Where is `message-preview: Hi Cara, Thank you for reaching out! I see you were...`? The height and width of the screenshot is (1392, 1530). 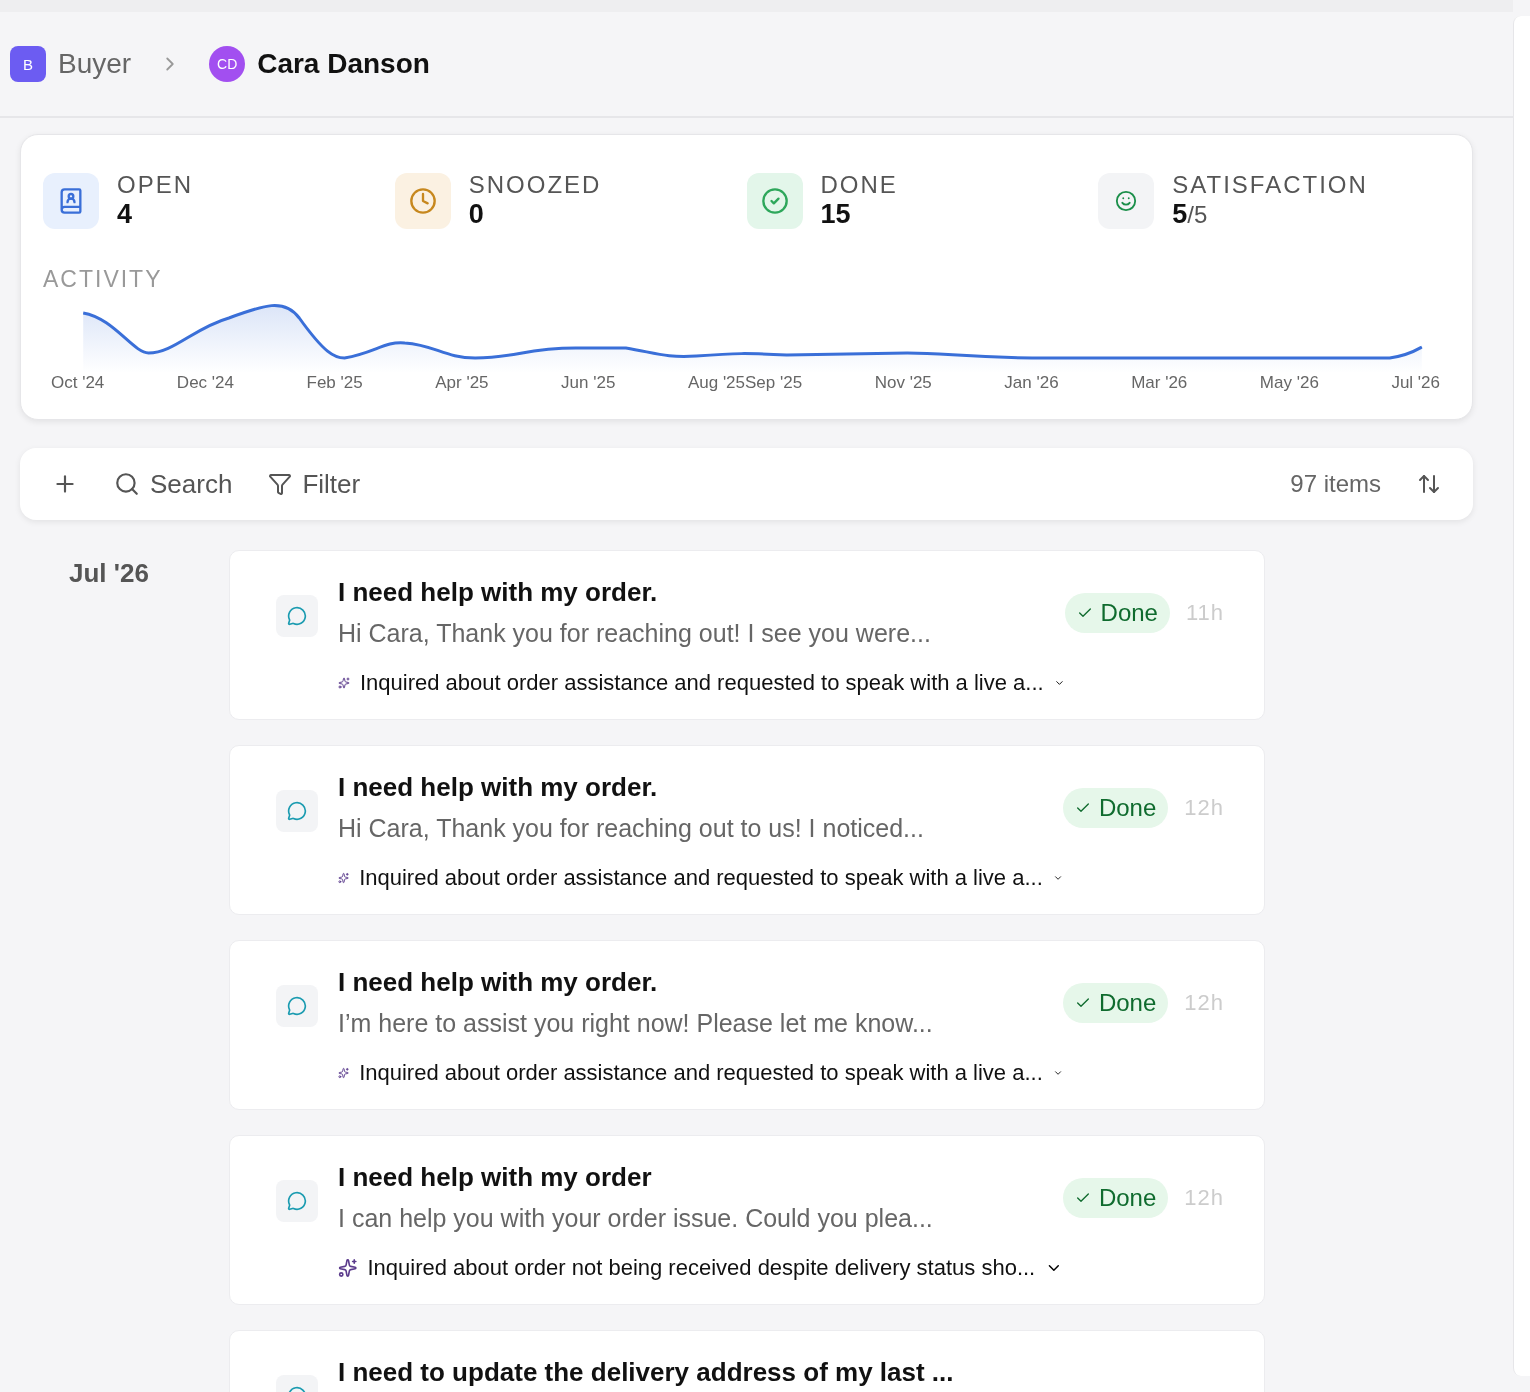 message-preview: Hi Cara, Thank you for reaching out! I see you were... is located at coordinates (635, 633).